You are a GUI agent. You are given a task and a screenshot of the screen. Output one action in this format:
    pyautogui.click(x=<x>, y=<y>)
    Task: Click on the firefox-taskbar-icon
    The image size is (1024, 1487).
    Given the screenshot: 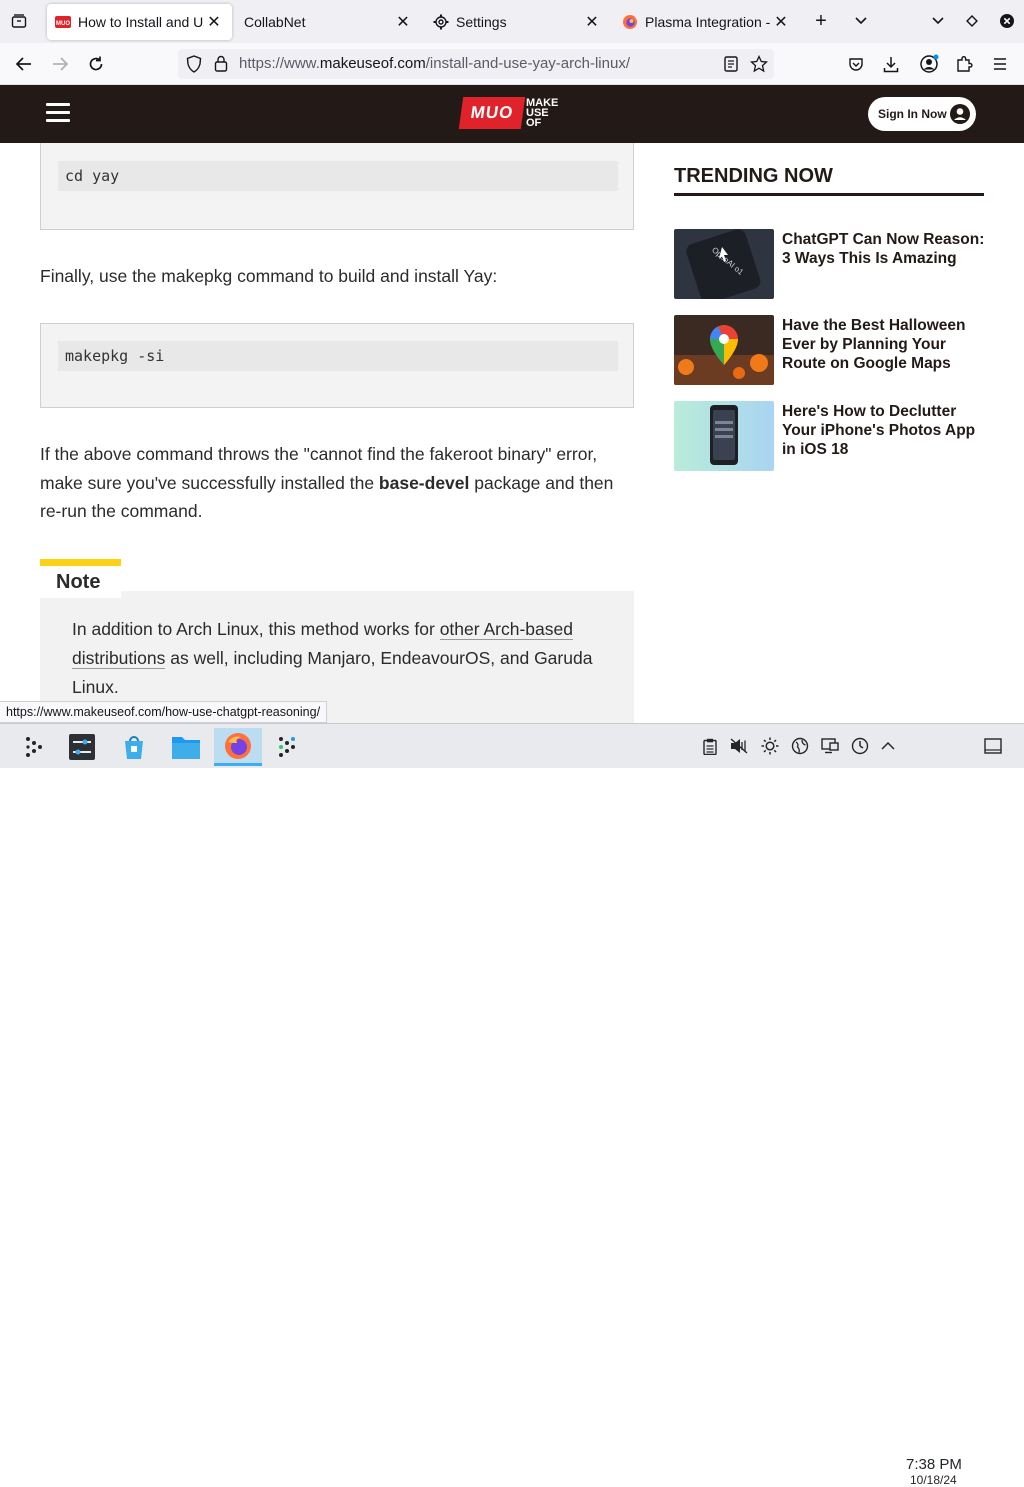 What is the action you would take?
    pyautogui.click(x=238, y=747)
    